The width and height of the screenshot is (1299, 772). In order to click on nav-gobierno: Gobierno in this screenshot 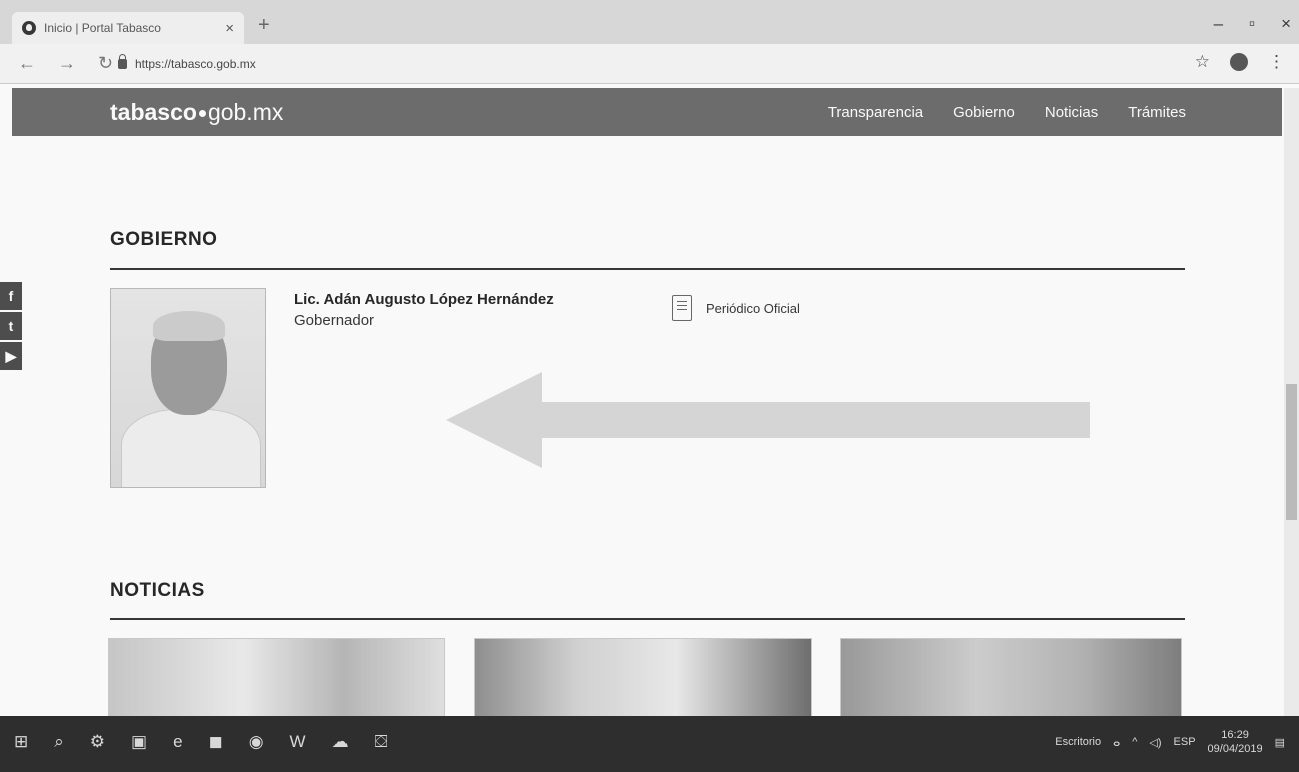, I will do `click(984, 112)`.